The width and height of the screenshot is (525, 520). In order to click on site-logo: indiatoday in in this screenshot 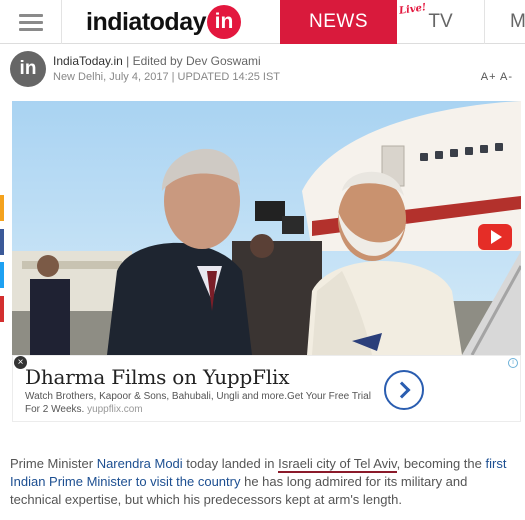, I will do `click(164, 22)`.